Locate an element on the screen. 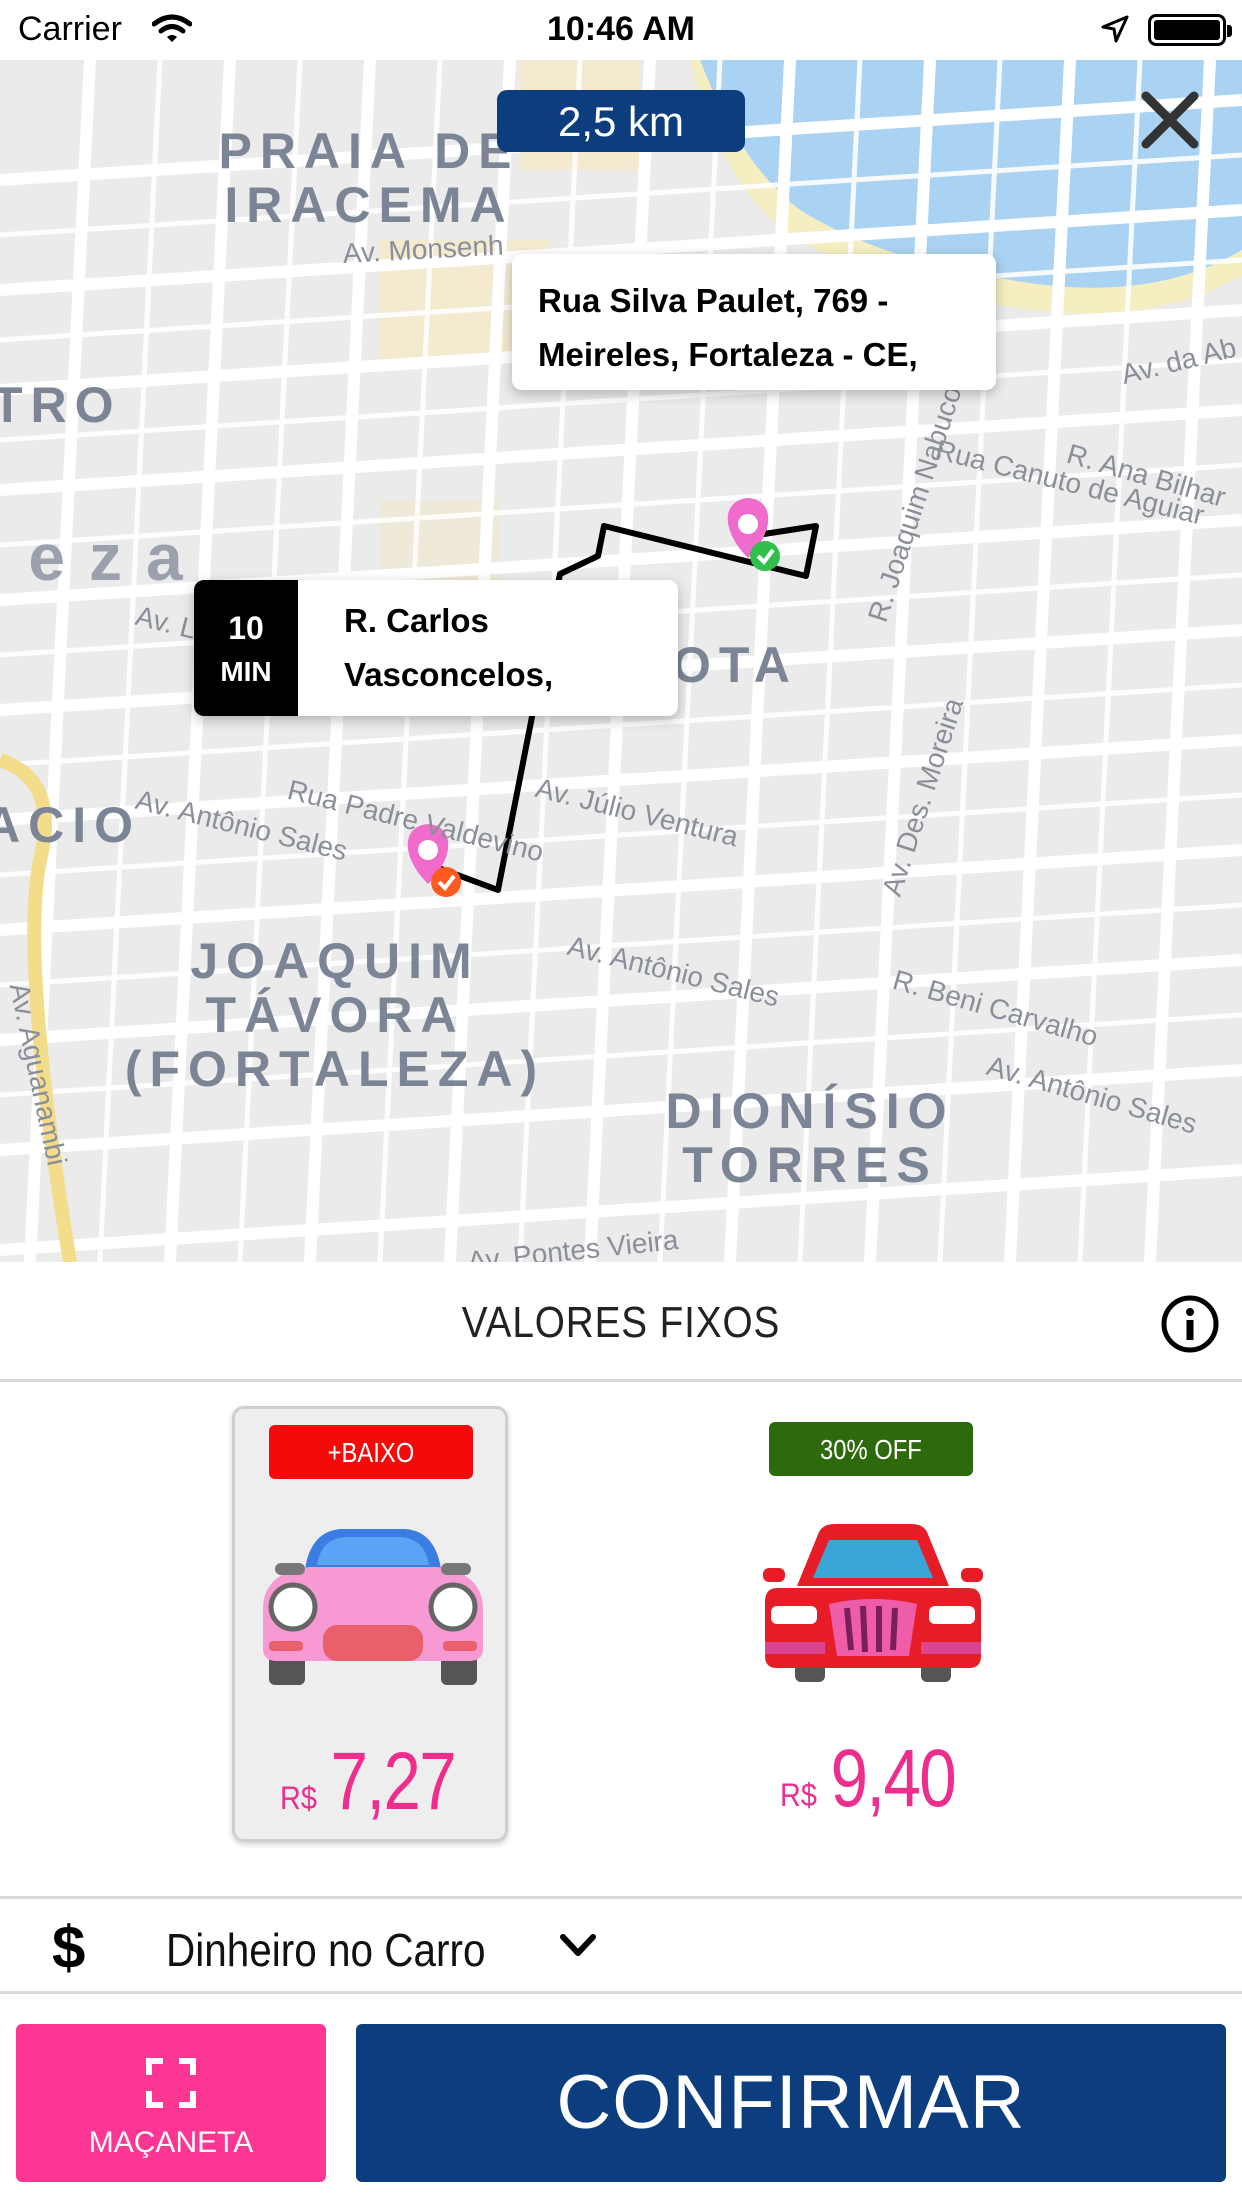 The width and height of the screenshot is (1242, 2208). panel-header: VALORES FIXOS is located at coordinates (621, 1322).